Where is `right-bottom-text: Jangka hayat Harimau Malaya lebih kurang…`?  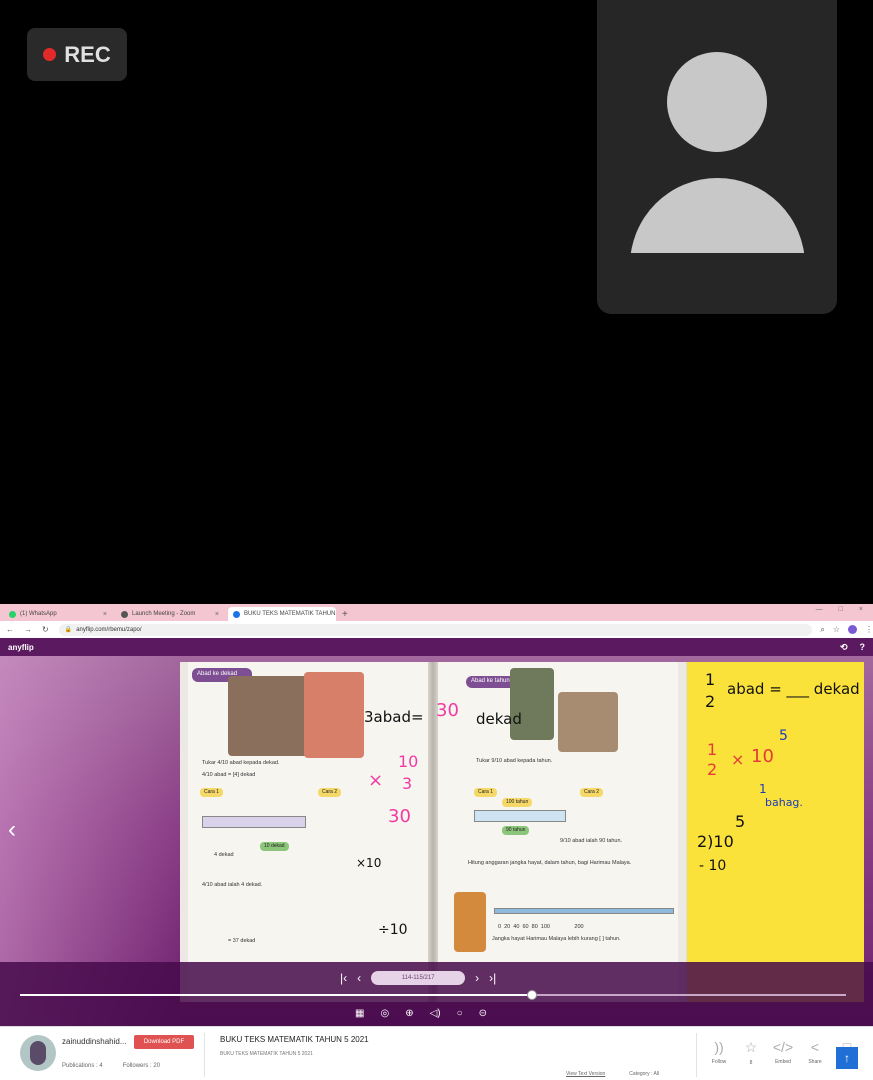 right-bottom-text: Jangka hayat Harimau Malaya lebih kurang… is located at coordinates (556, 939).